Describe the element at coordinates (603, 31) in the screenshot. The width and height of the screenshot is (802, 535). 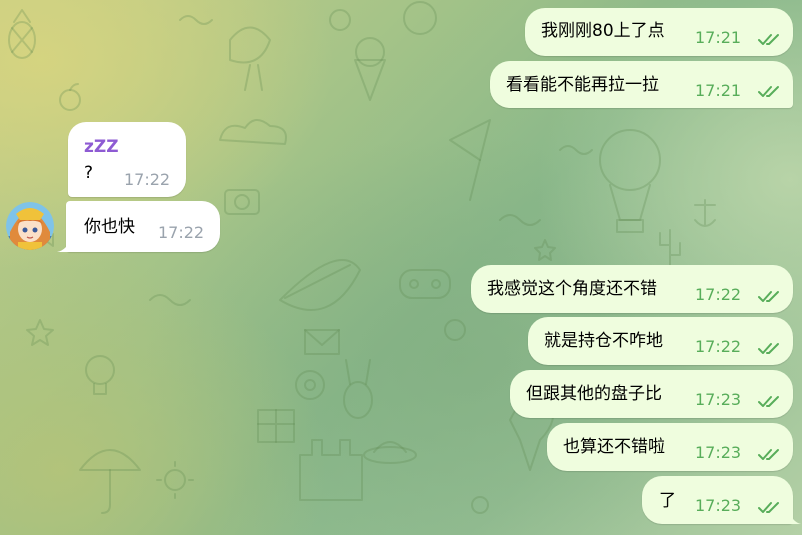
I see `message-text: 我刚刚80上了点` at that location.